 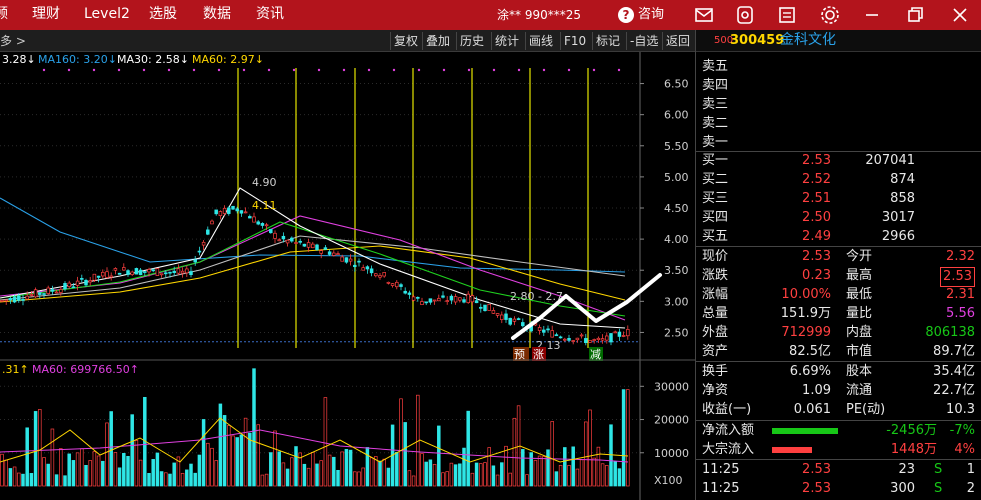 I want to click on high-sub-annotation: 4.11, so click(x=264, y=205).